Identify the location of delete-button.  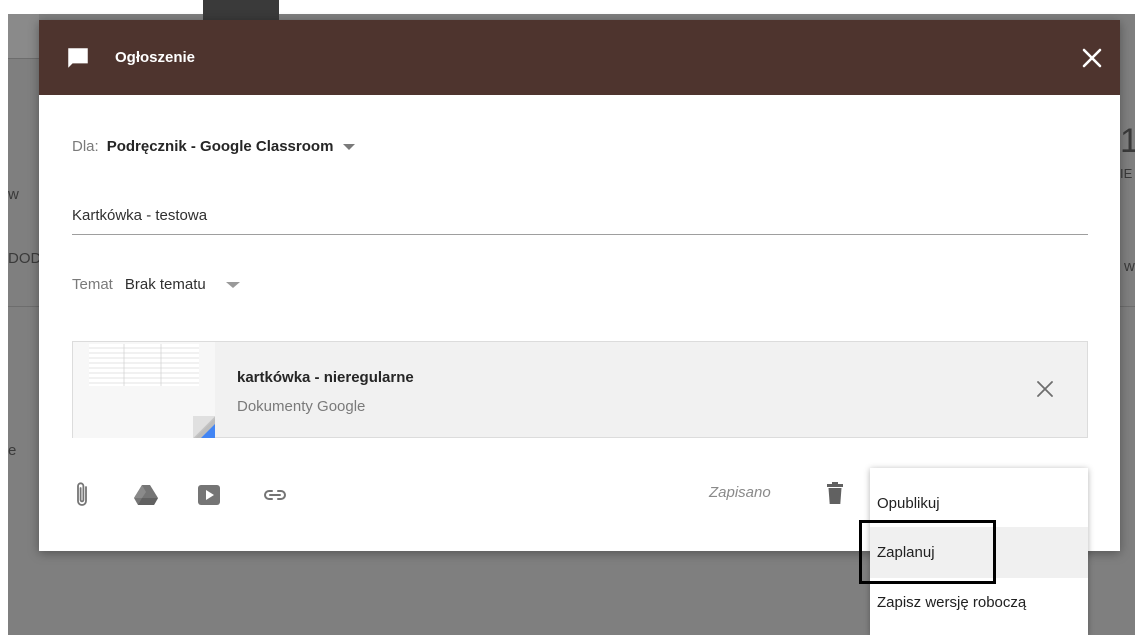
(835, 495).